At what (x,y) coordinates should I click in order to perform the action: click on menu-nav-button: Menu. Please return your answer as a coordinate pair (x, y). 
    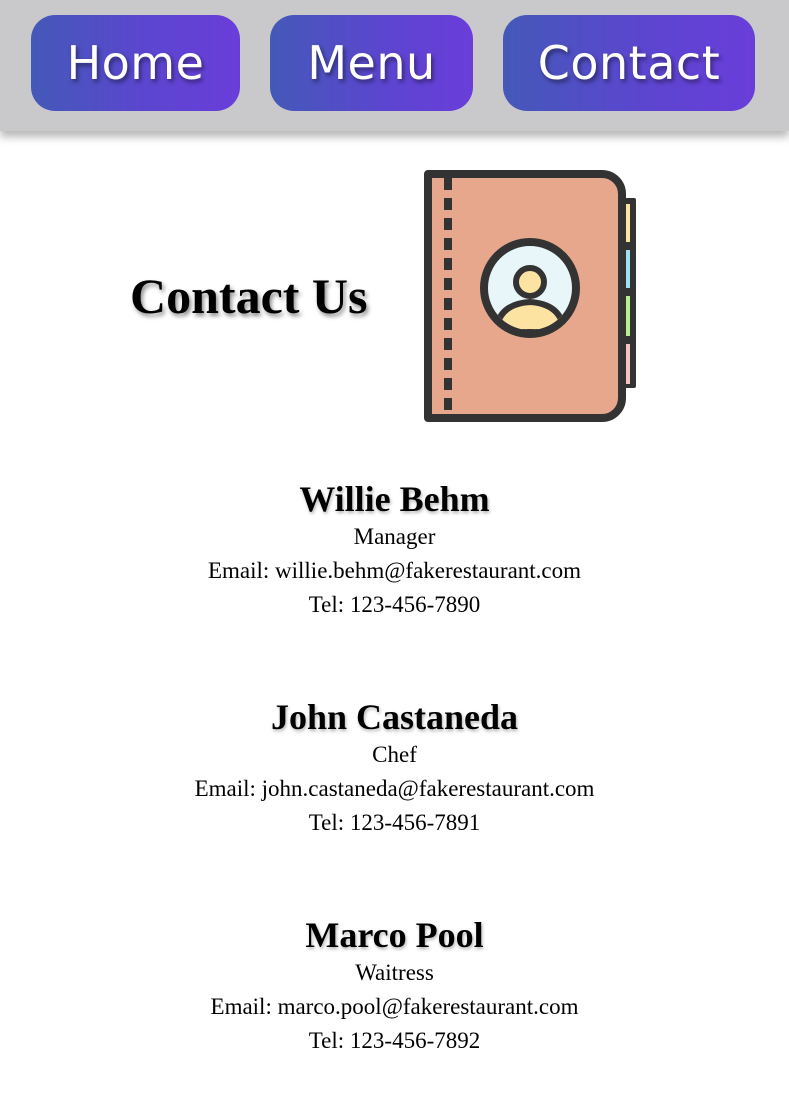
    Looking at the image, I should click on (371, 63).